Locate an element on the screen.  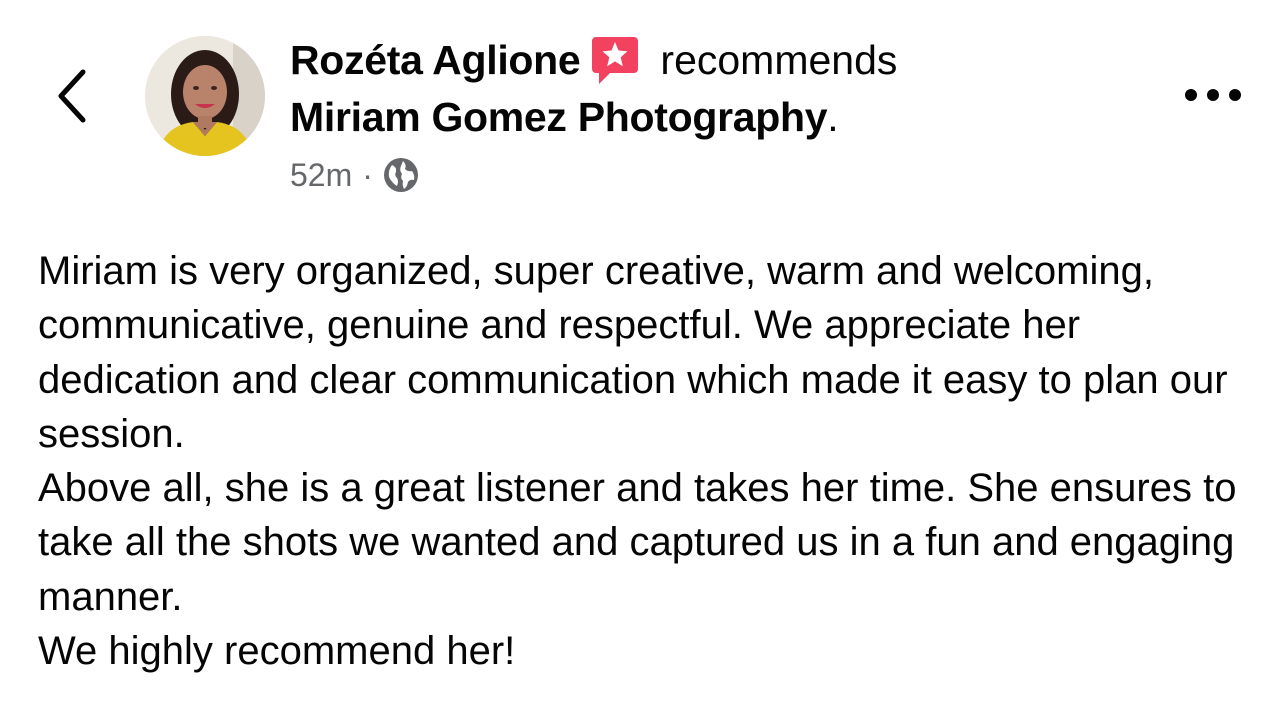
post-paragraph: We highly recommend her! is located at coordinates (277, 651).